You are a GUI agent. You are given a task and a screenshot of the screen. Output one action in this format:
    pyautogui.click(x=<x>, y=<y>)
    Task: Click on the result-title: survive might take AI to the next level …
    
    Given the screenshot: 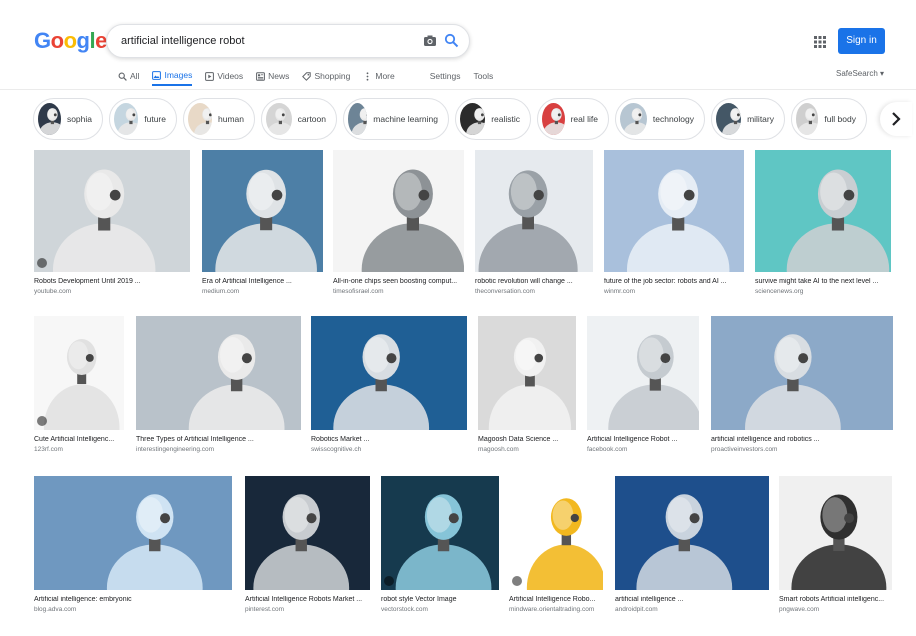 What is the action you would take?
    pyautogui.click(x=823, y=281)
    